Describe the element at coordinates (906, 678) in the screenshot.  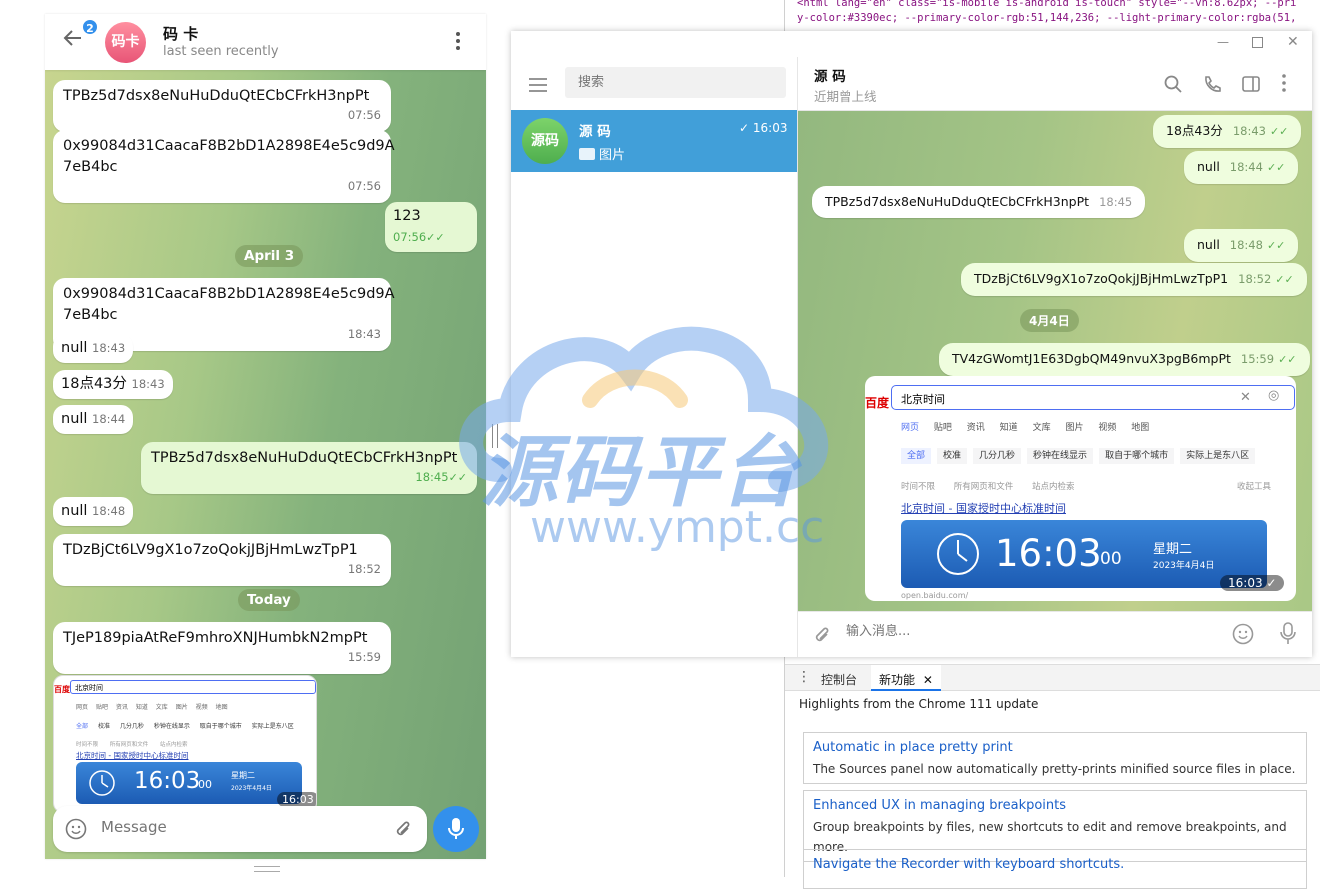
I see `tab-whats-new: 新功能 ✕` at that location.